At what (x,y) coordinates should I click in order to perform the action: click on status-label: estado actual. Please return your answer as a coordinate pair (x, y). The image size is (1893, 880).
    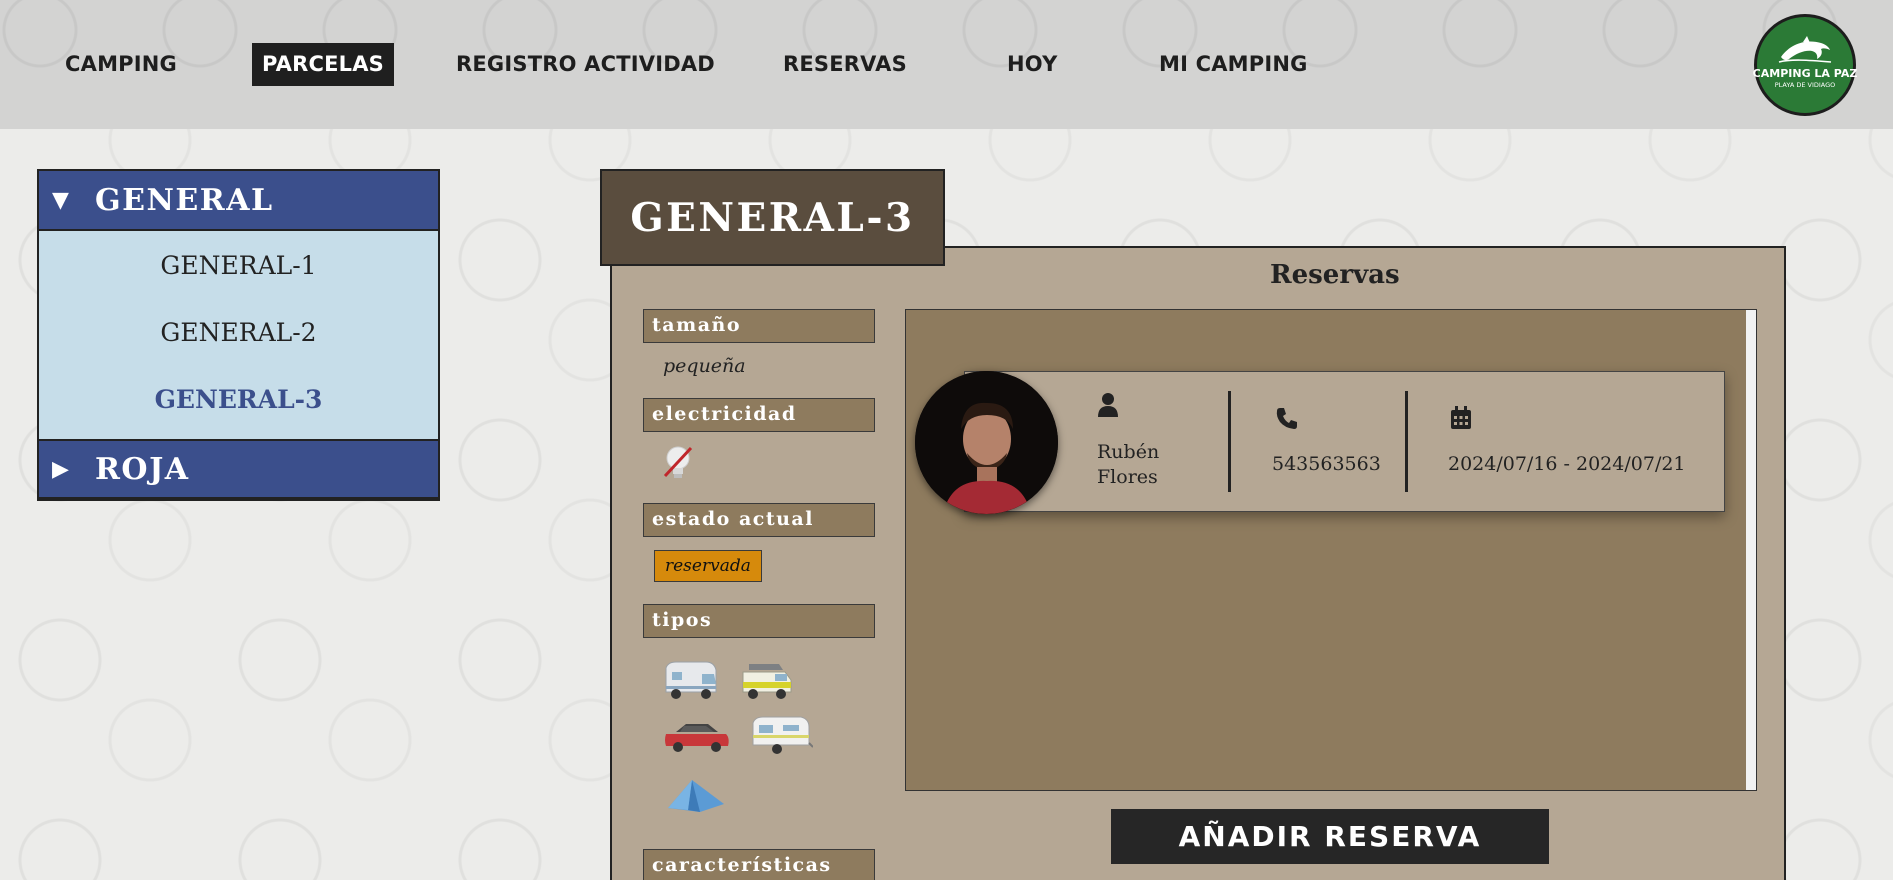
    Looking at the image, I should click on (759, 520).